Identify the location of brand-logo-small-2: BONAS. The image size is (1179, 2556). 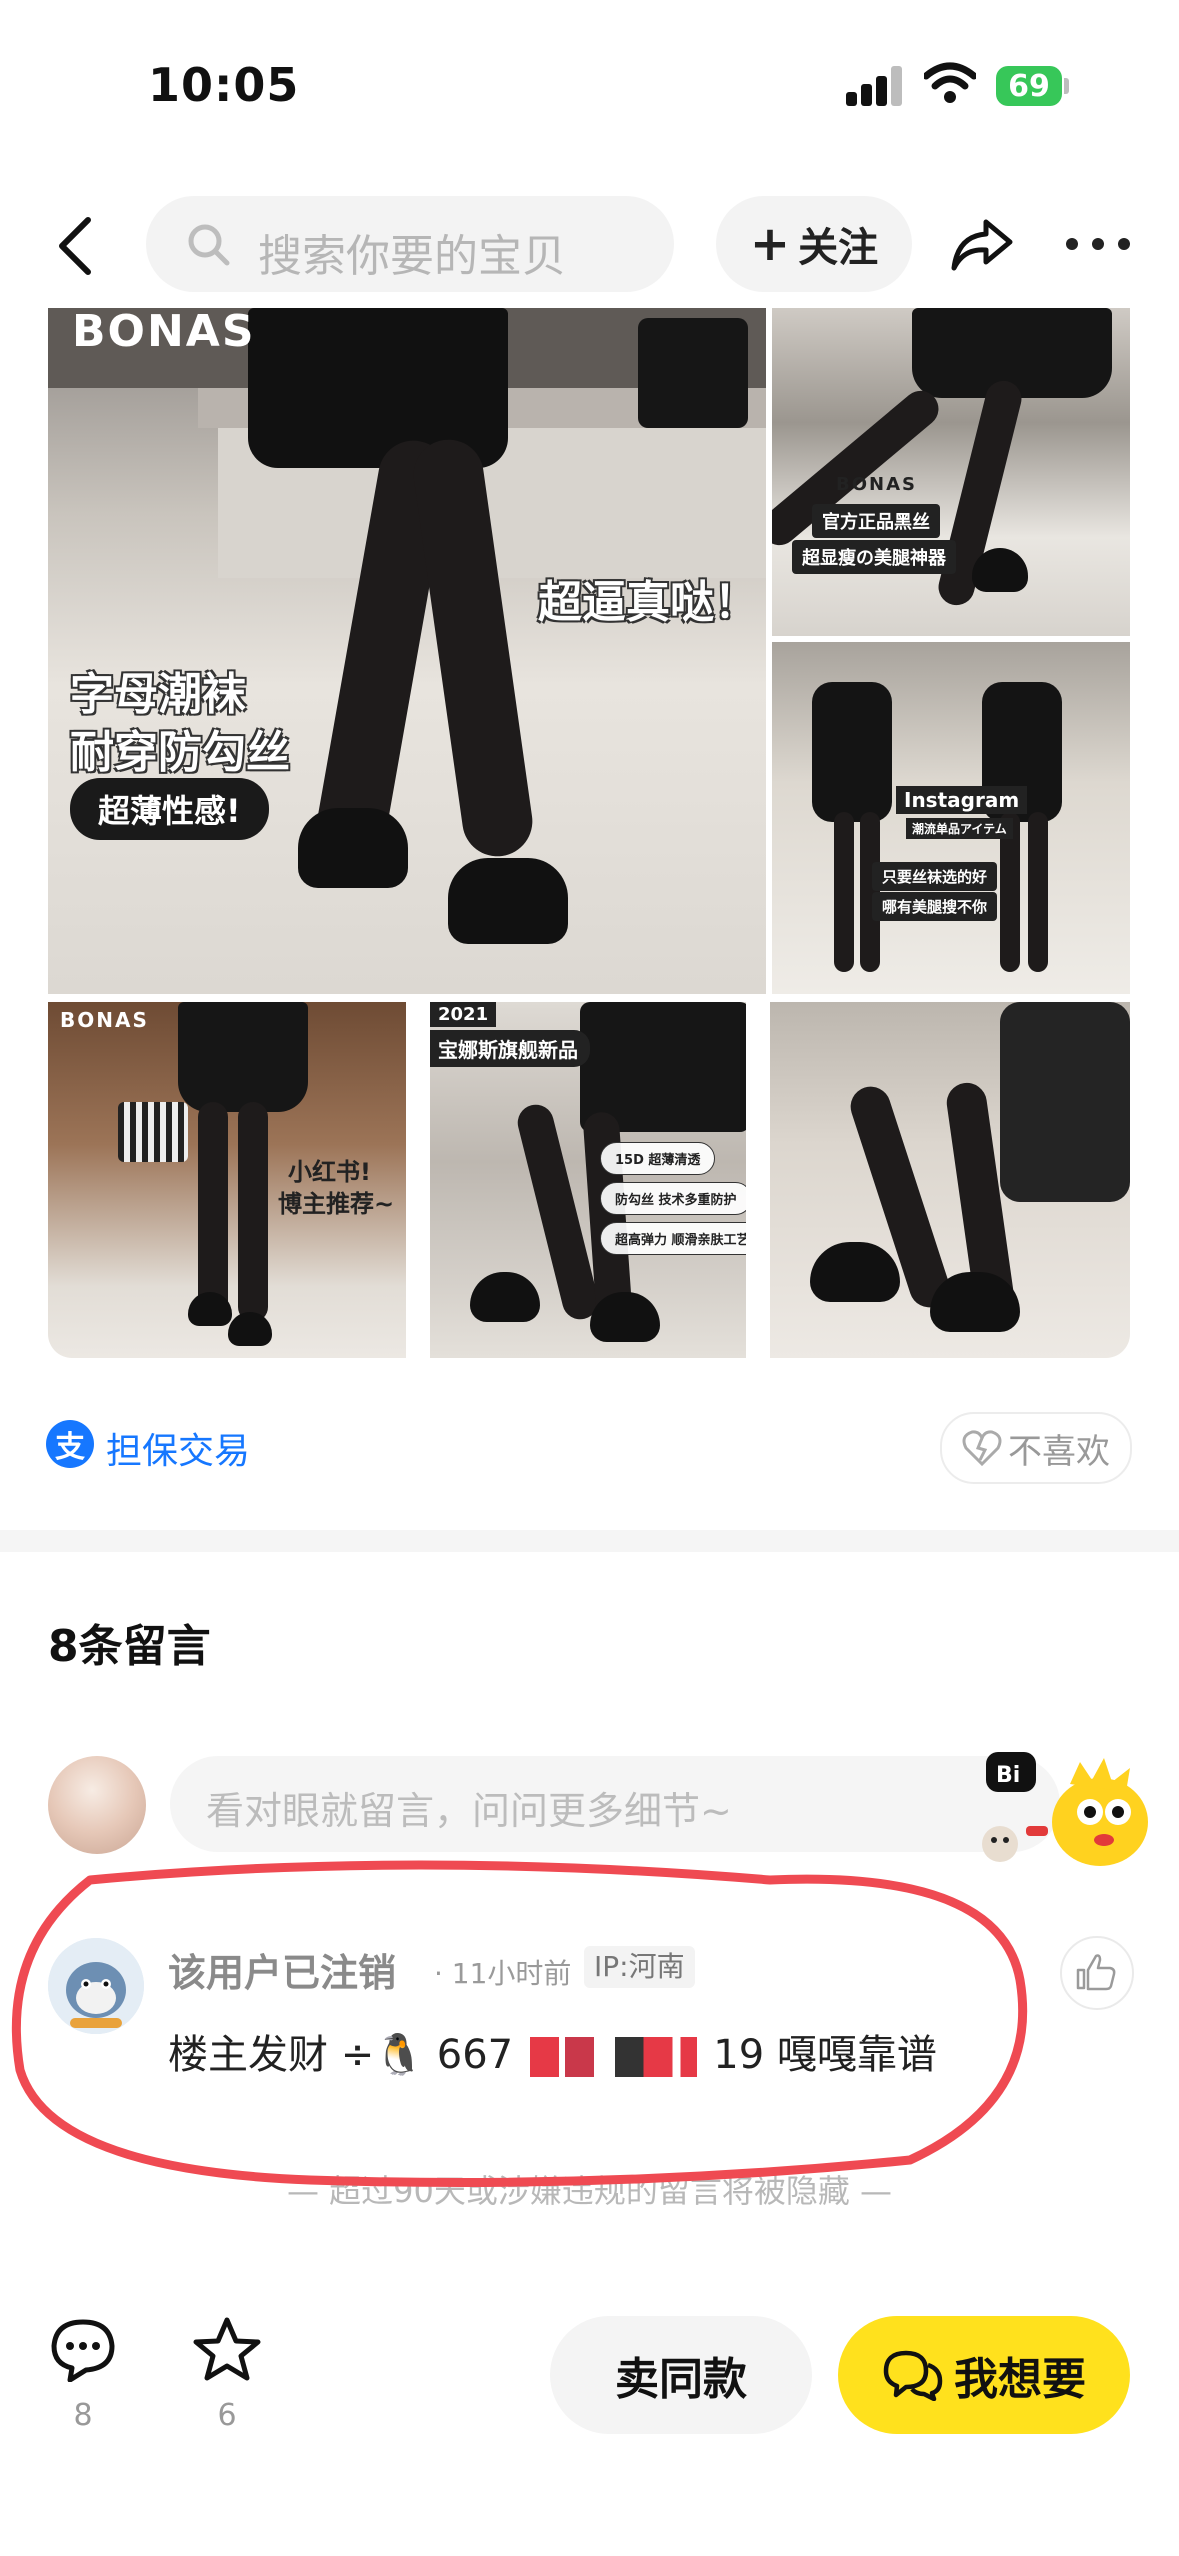
(104, 1020).